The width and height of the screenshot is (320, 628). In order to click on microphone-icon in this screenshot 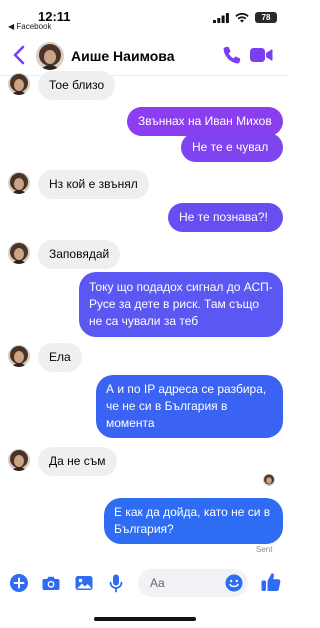, I will do `click(116, 583)`.